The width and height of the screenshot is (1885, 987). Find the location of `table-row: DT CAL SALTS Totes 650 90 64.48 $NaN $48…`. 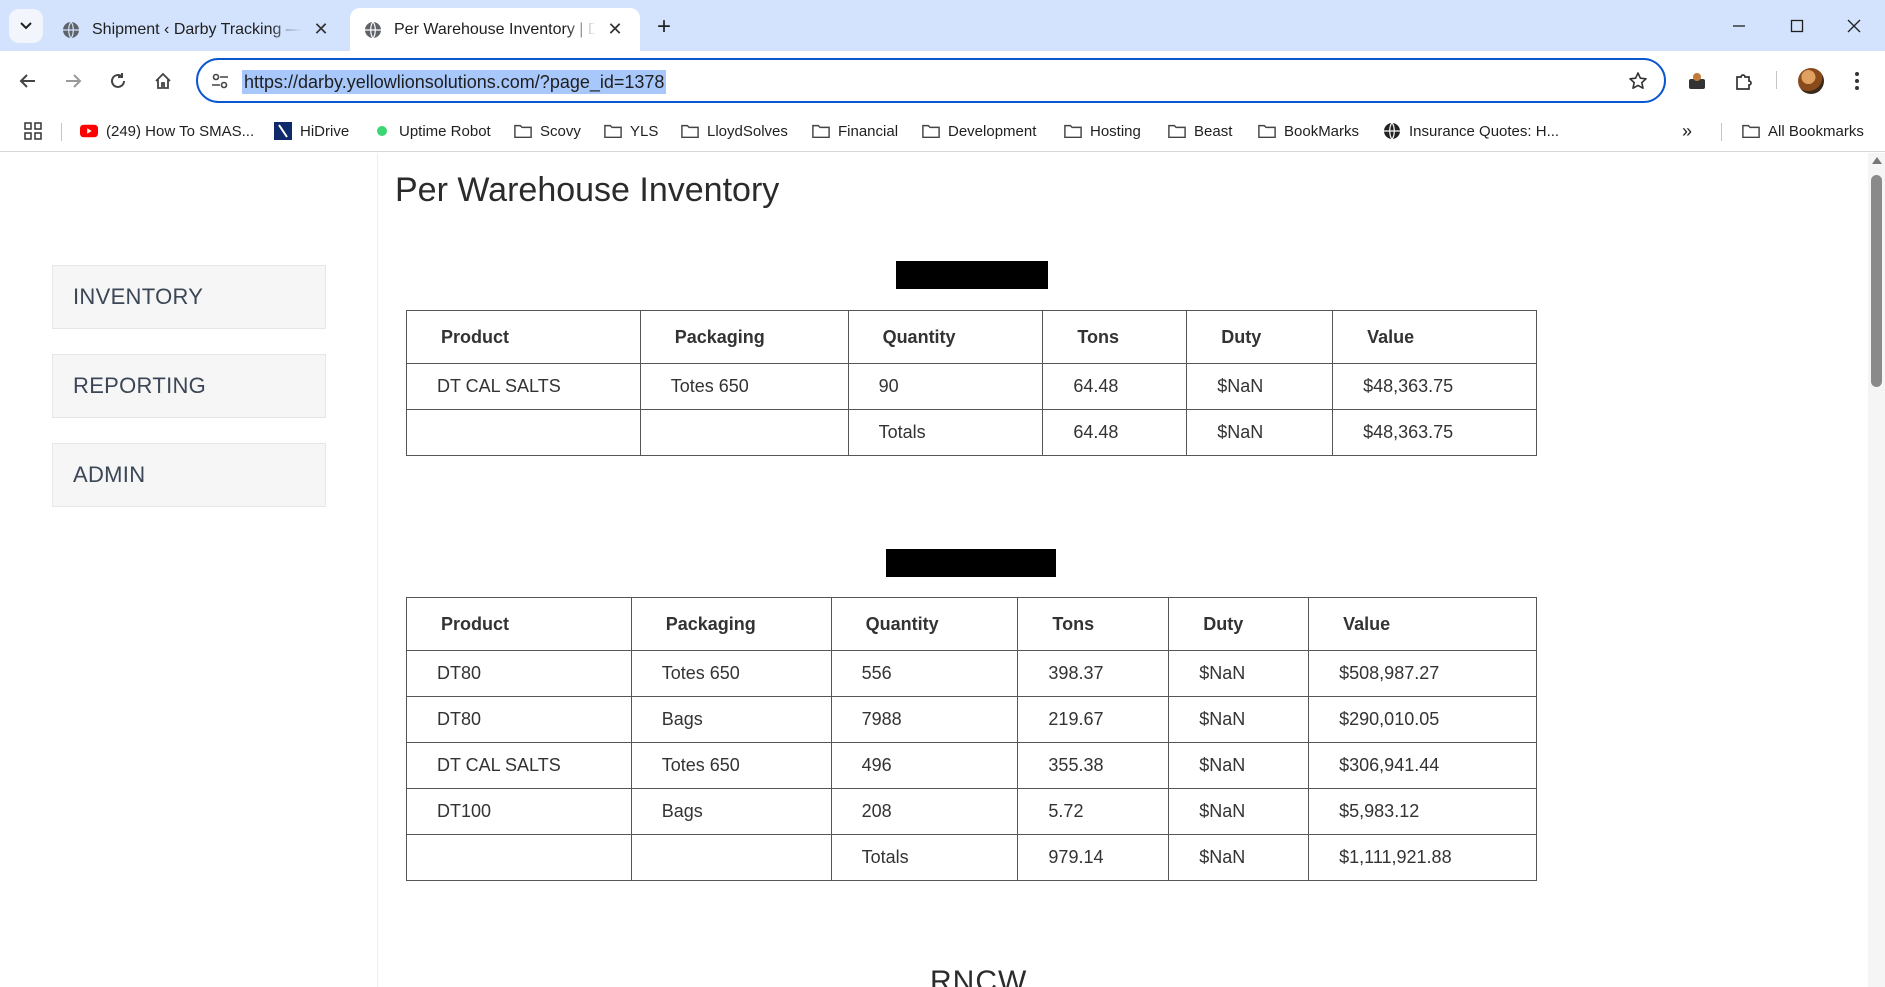

table-row: DT CAL SALTS Totes 650 90 64.48 $NaN $48… is located at coordinates (971, 386).